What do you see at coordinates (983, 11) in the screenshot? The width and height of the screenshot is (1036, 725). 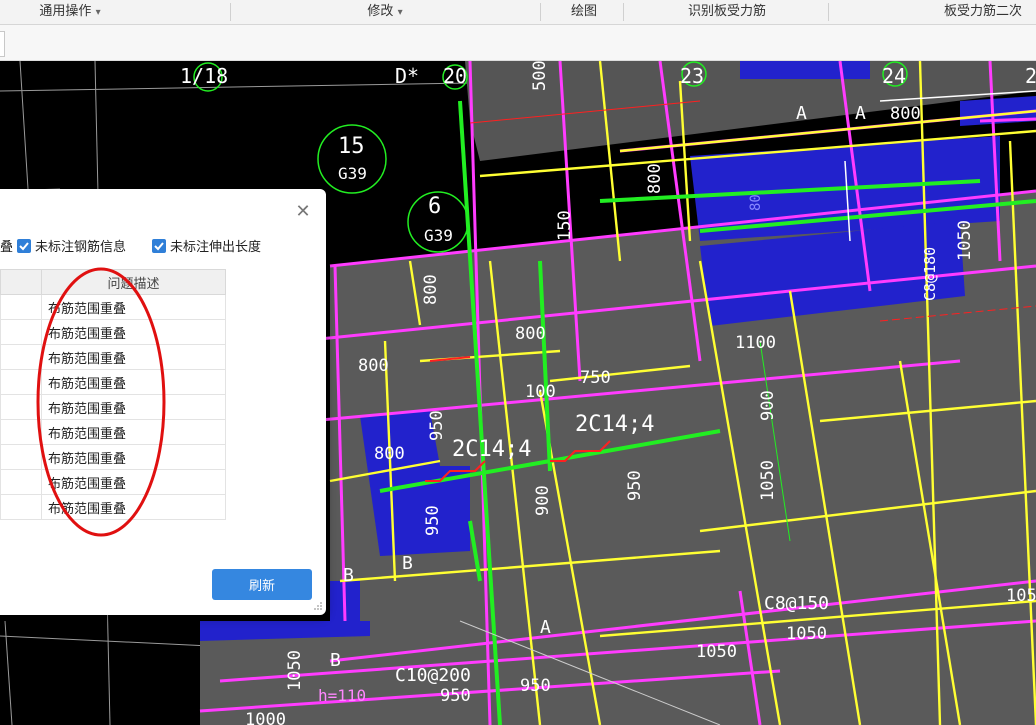 I see `toolbar-slab-rebar-secondary-label: 板受力筋二次` at bounding box center [983, 11].